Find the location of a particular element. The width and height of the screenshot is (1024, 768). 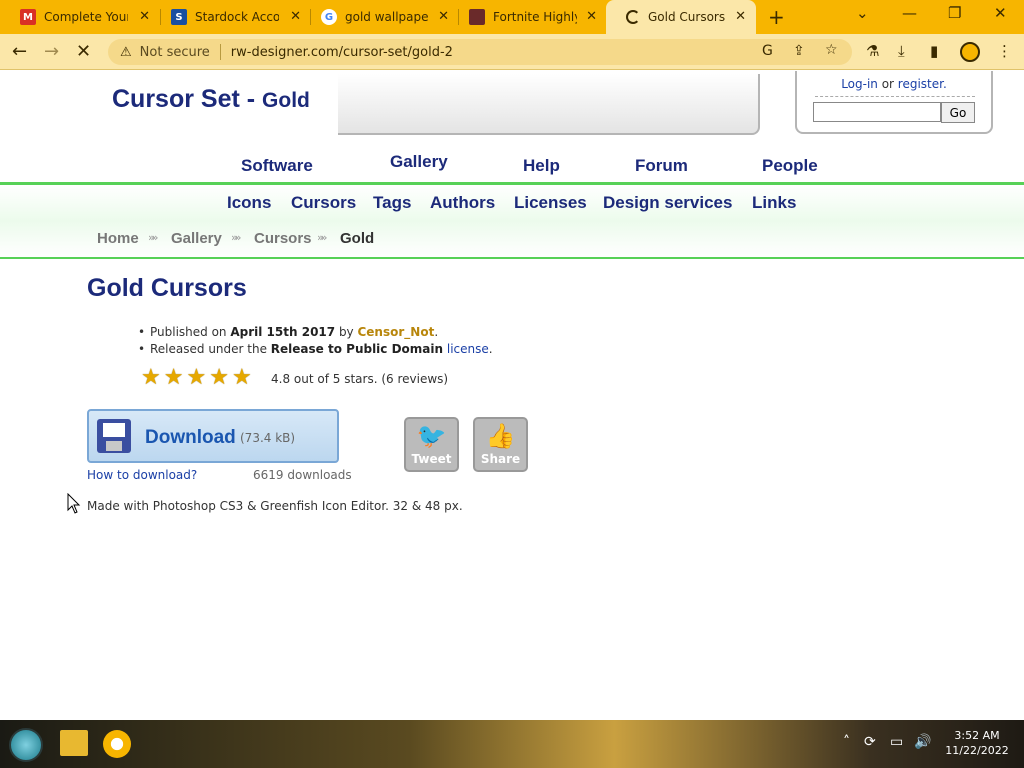

subnav-band is located at coordinates (512, 220).